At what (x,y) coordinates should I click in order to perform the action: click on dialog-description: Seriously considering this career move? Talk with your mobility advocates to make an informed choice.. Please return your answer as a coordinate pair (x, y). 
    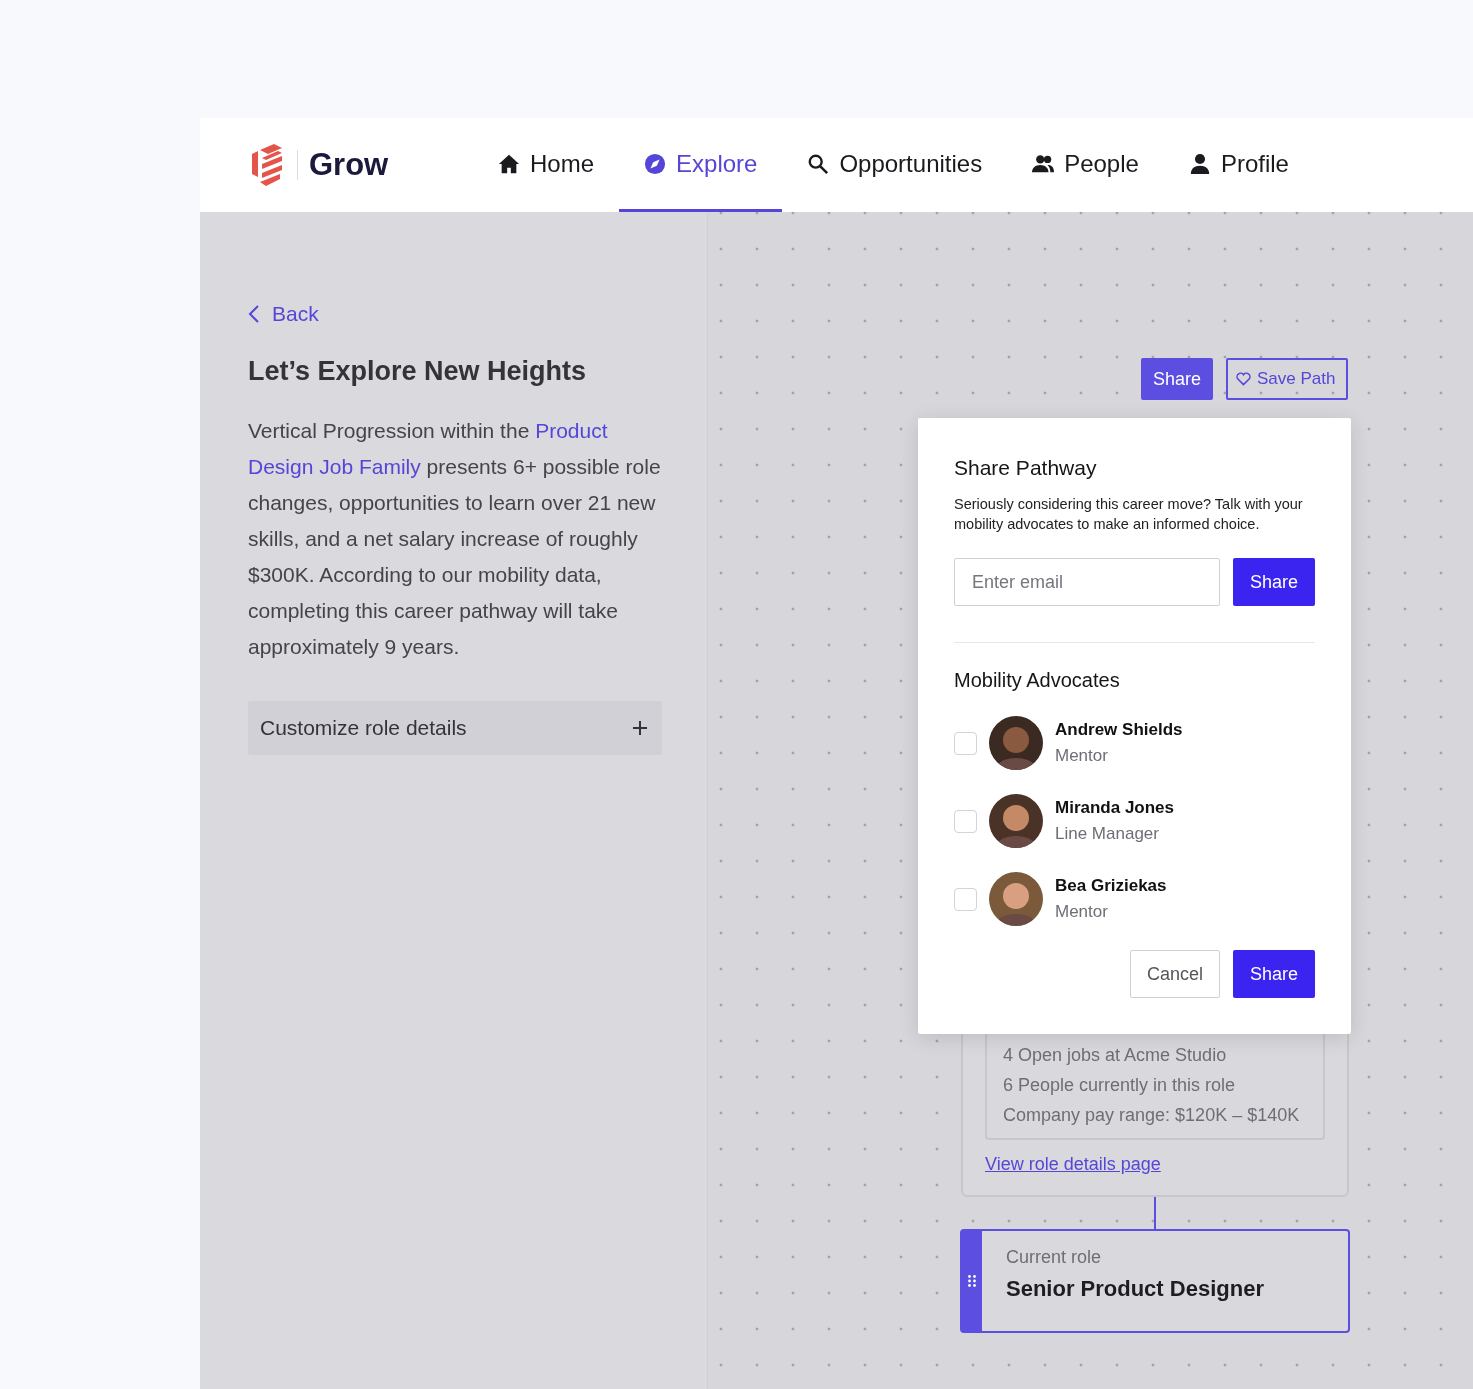
    Looking at the image, I should click on (1129, 514).